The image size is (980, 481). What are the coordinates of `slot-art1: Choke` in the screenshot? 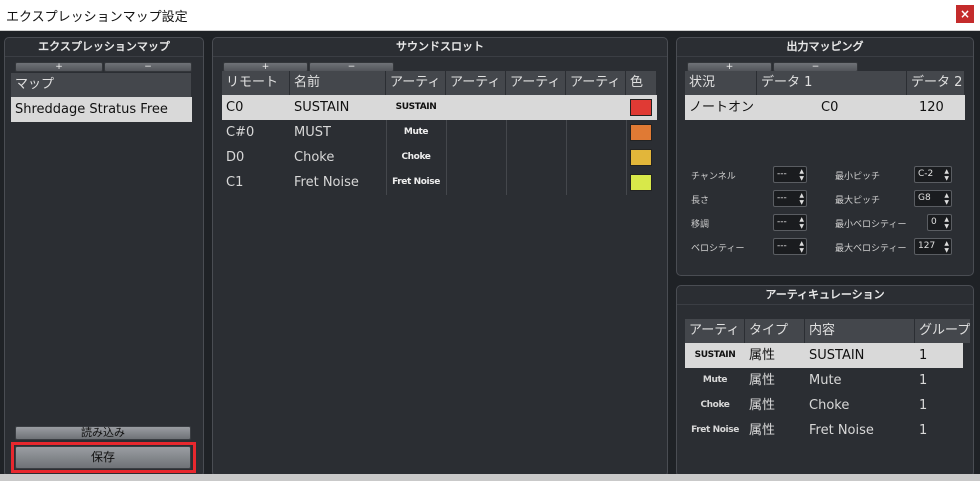 It's located at (416, 157).